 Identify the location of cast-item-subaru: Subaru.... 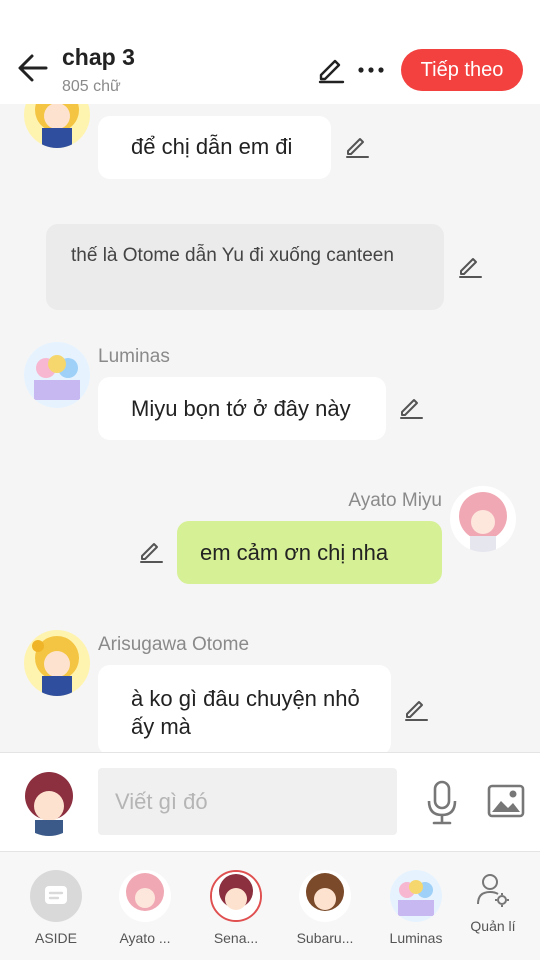
(325, 908).